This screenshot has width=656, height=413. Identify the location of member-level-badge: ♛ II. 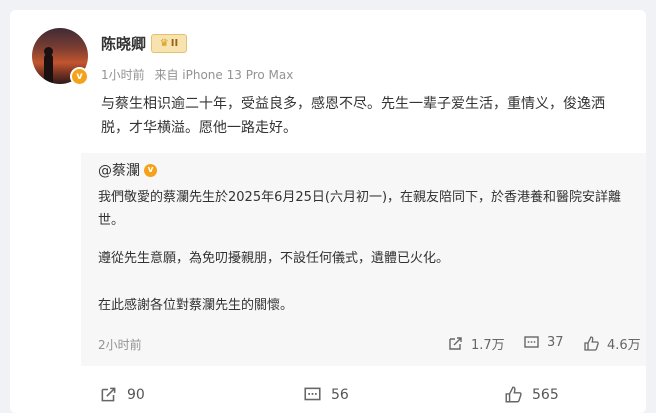
(169, 43).